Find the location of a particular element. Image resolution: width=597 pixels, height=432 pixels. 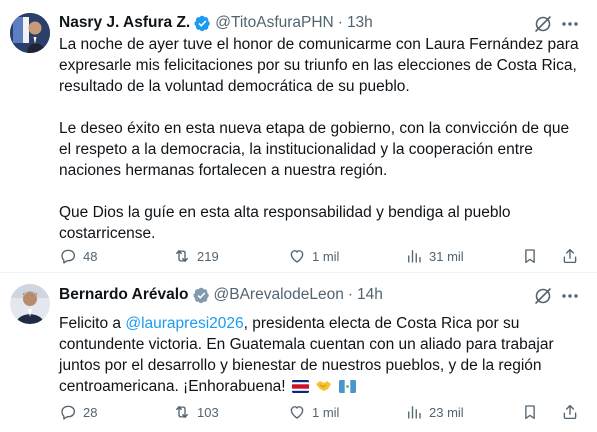

reply-button: 48 is located at coordinates (78, 256).